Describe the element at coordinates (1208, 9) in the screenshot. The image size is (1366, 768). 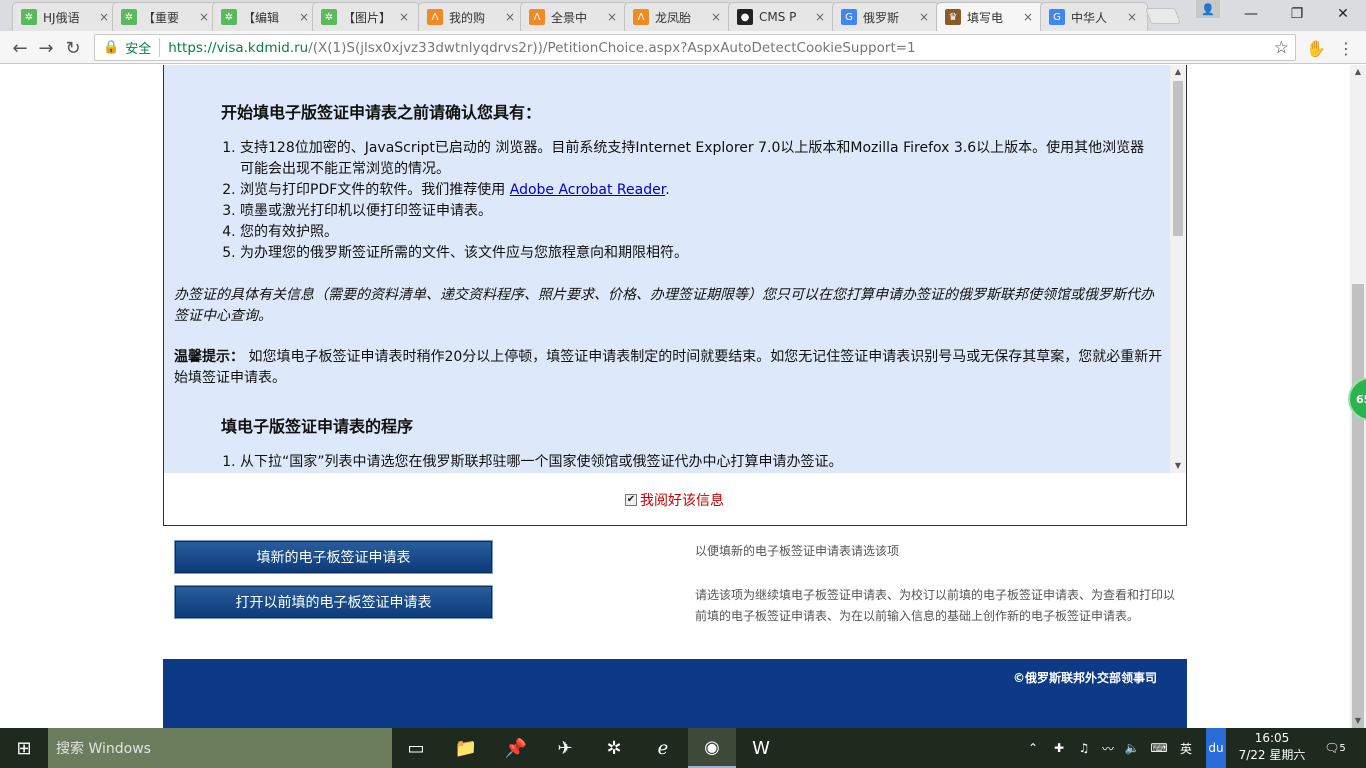
I see `profile-icon: 👤` at that location.